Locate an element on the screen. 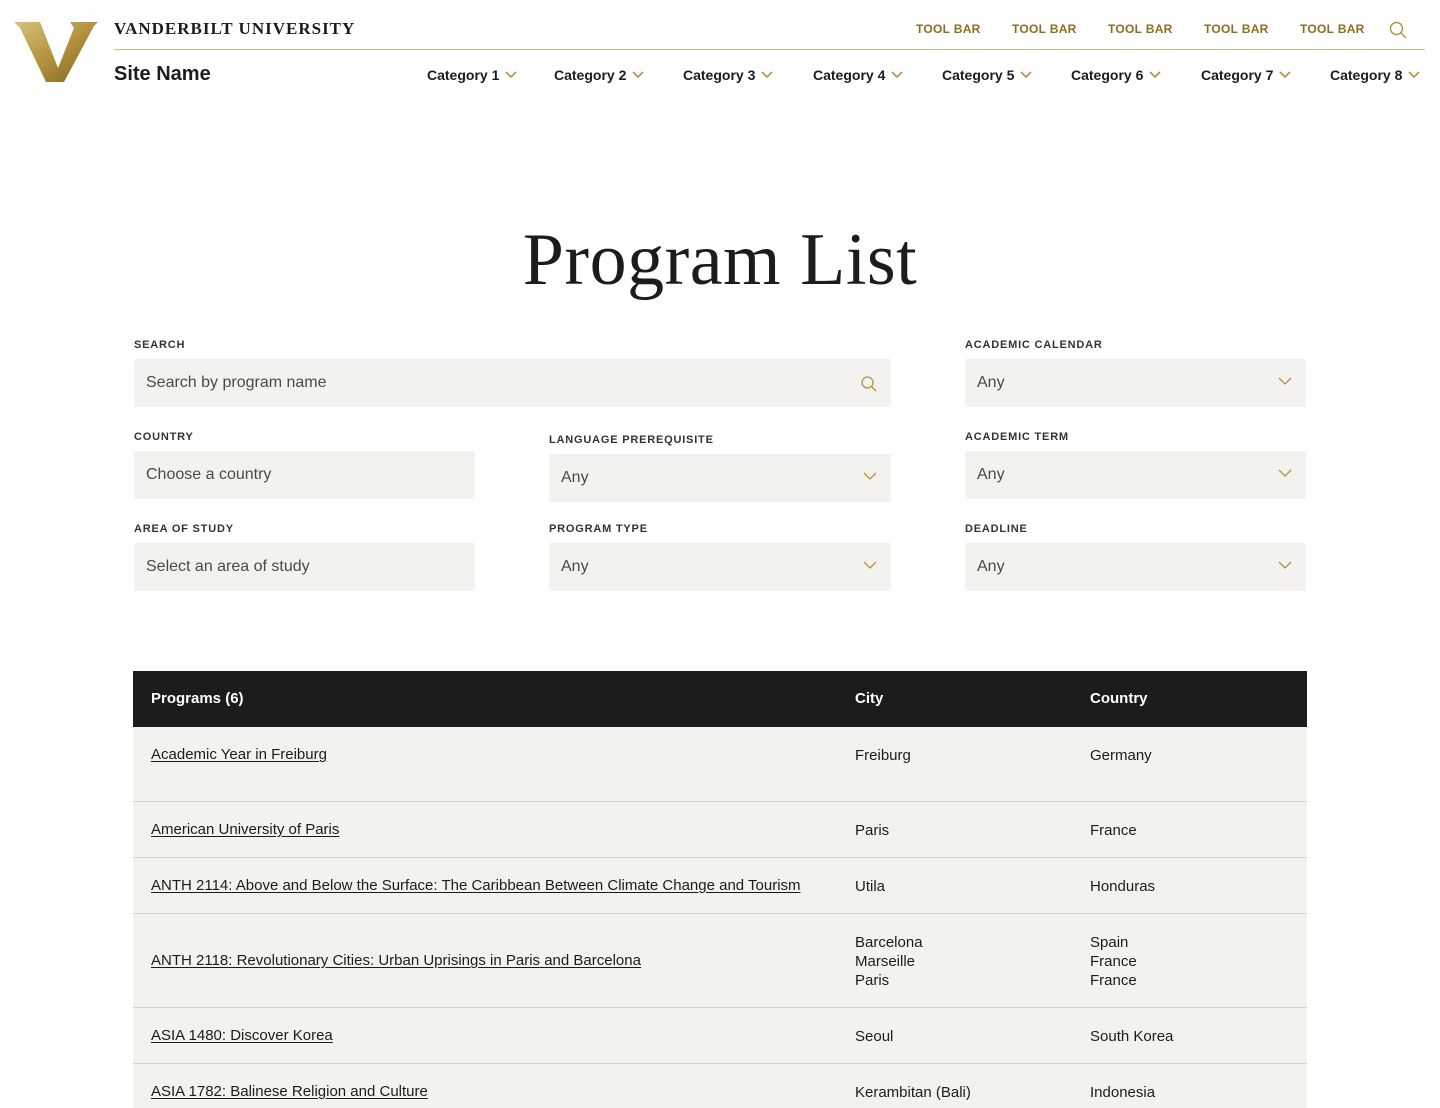 The height and width of the screenshot is (1108, 1440). search-placeholder: Search by program name is located at coordinates (236, 382).